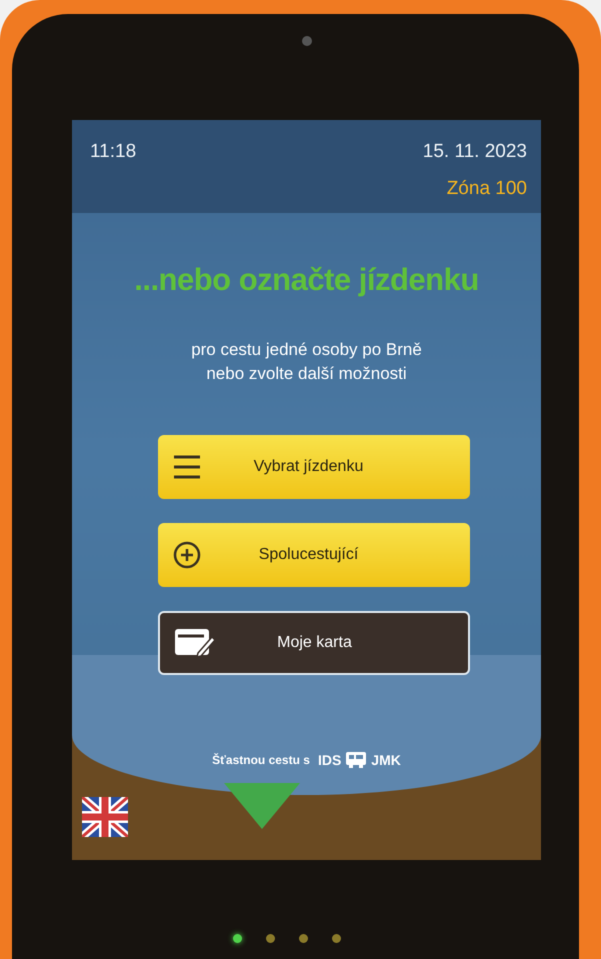 Image resolution: width=601 pixels, height=959 pixels. I want to click on subtitle-text: nebo zvolte další možnosti, so click(306, 374).